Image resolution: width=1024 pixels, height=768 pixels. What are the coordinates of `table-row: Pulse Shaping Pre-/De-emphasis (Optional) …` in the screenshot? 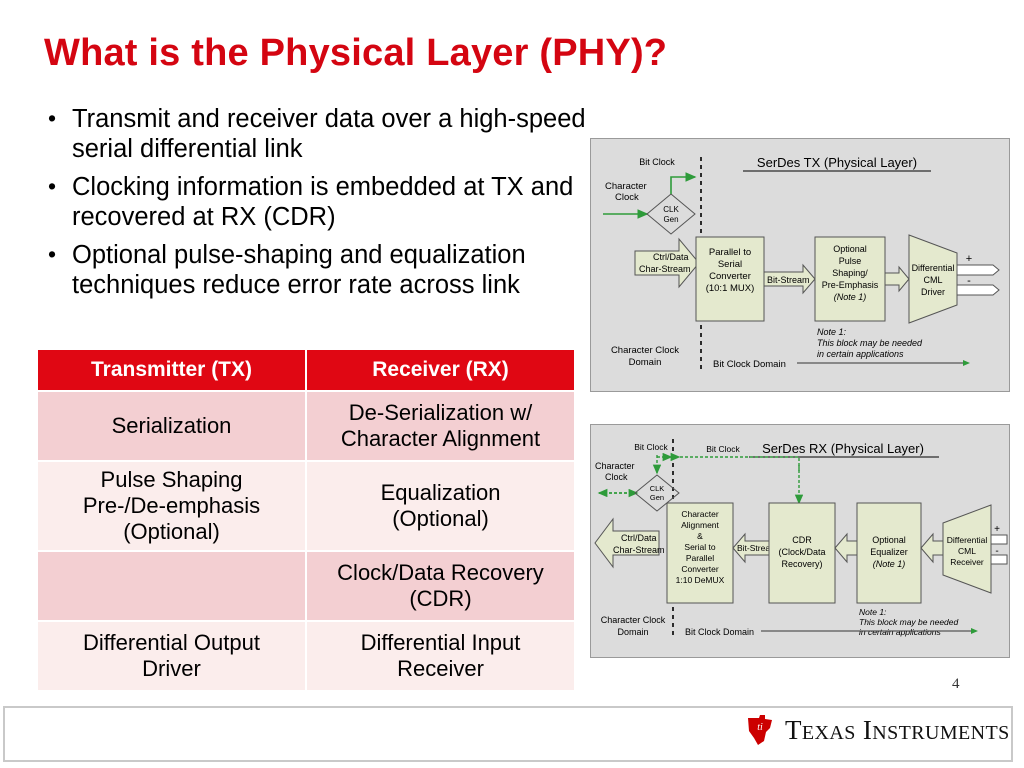 It's located at (306, 506).